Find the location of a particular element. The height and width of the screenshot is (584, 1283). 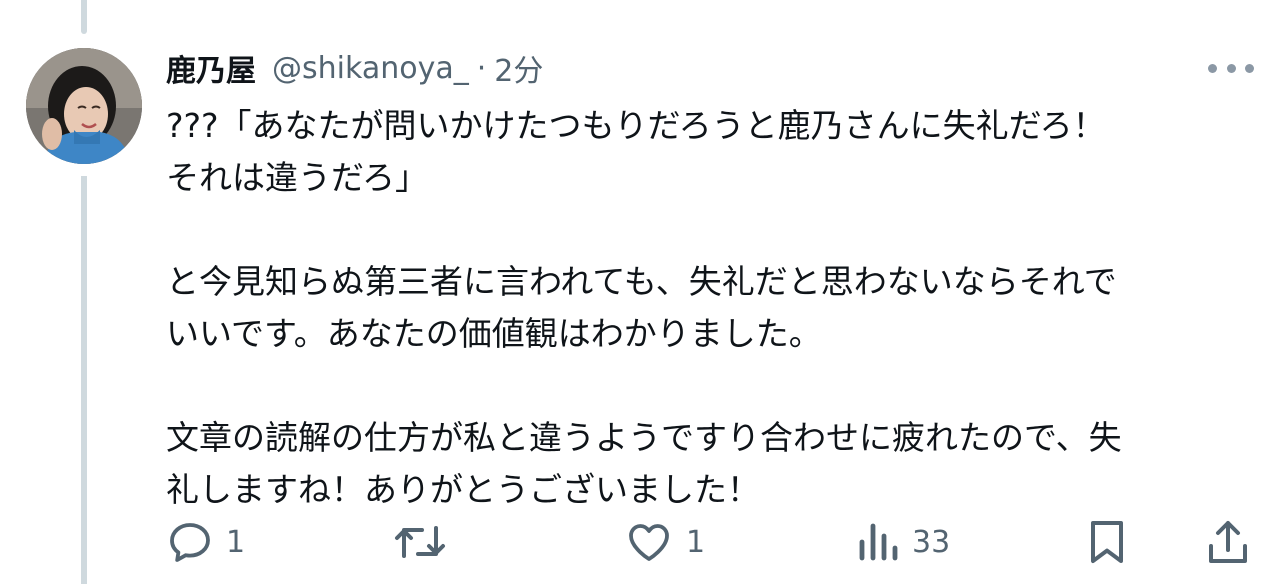

more-icon is located at coordinates (1231, 68).